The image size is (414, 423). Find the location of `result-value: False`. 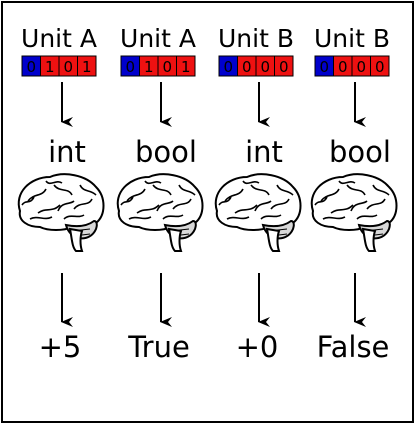

result-value: False is located at coordinates (353, 347).